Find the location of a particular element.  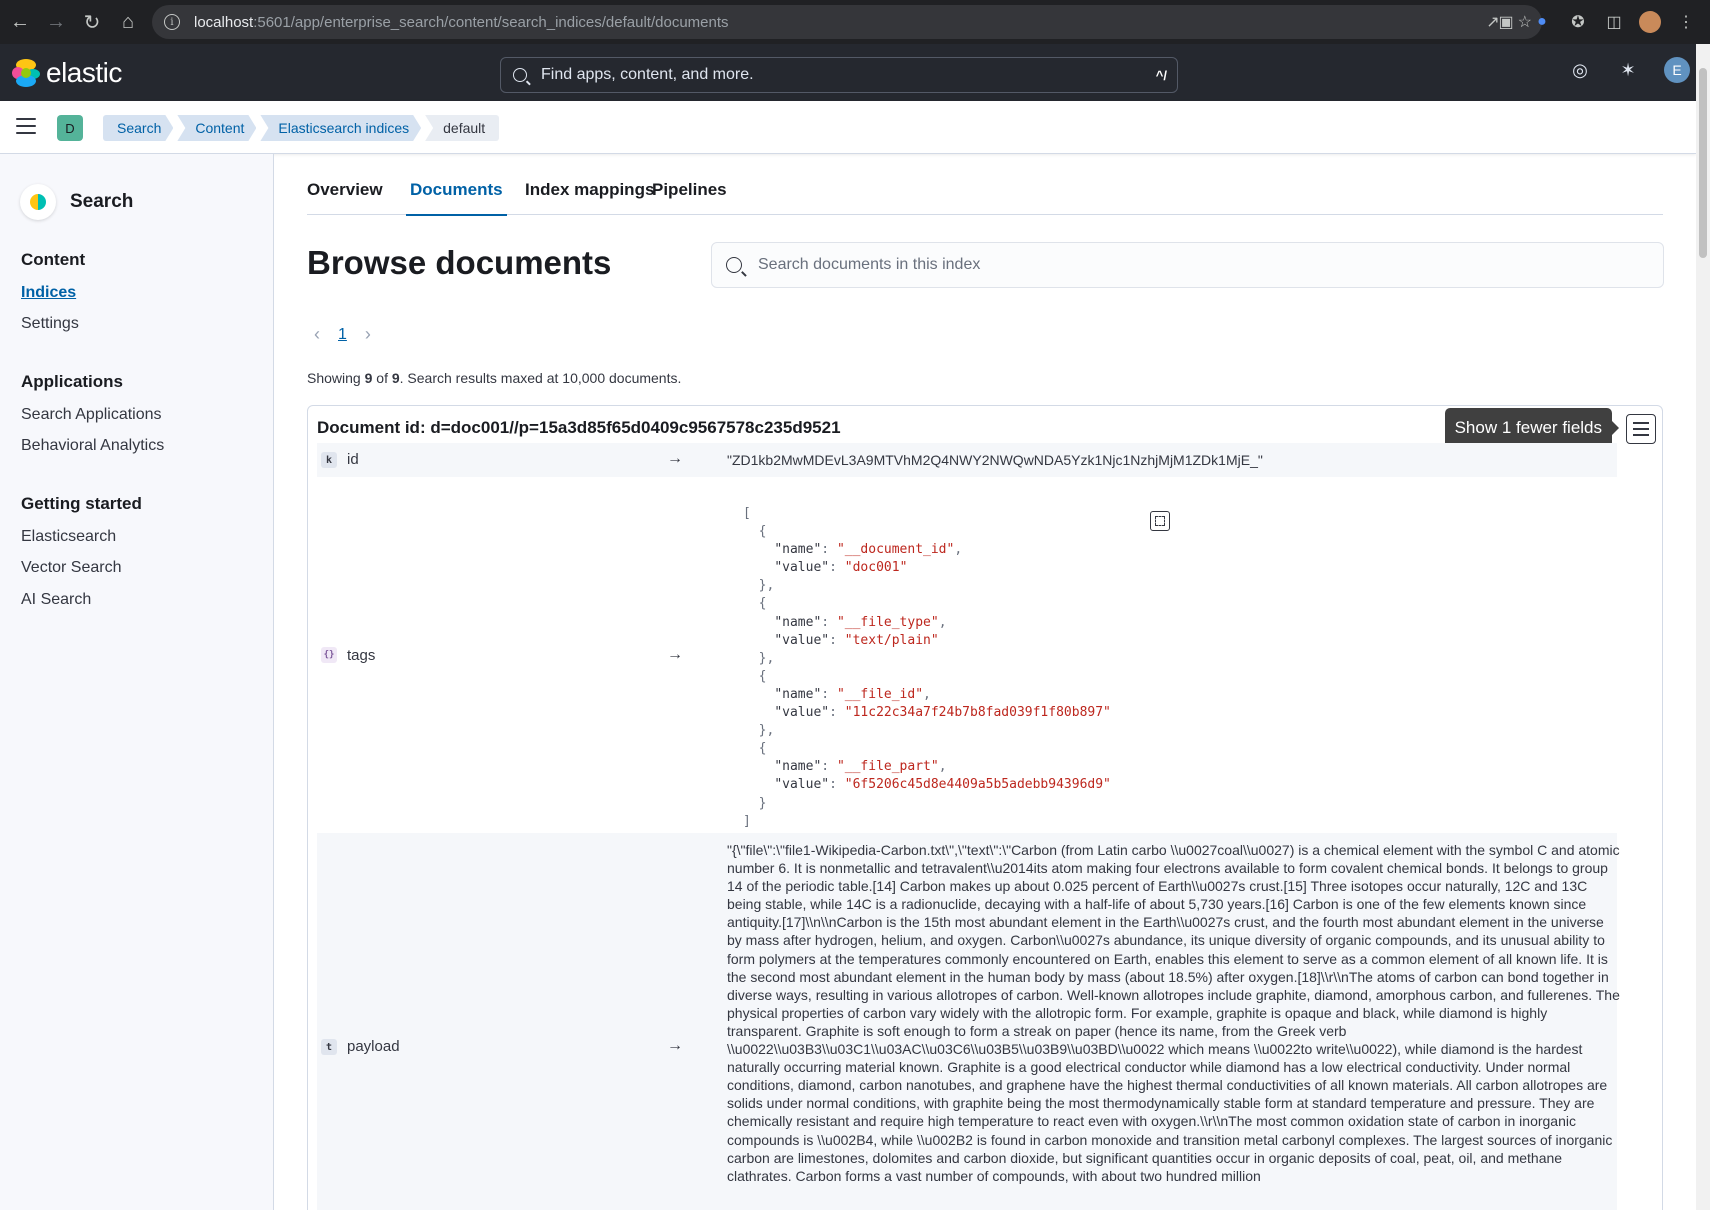

sidebar-group-getting-started: Getting started is located at coordinates (81, 503).